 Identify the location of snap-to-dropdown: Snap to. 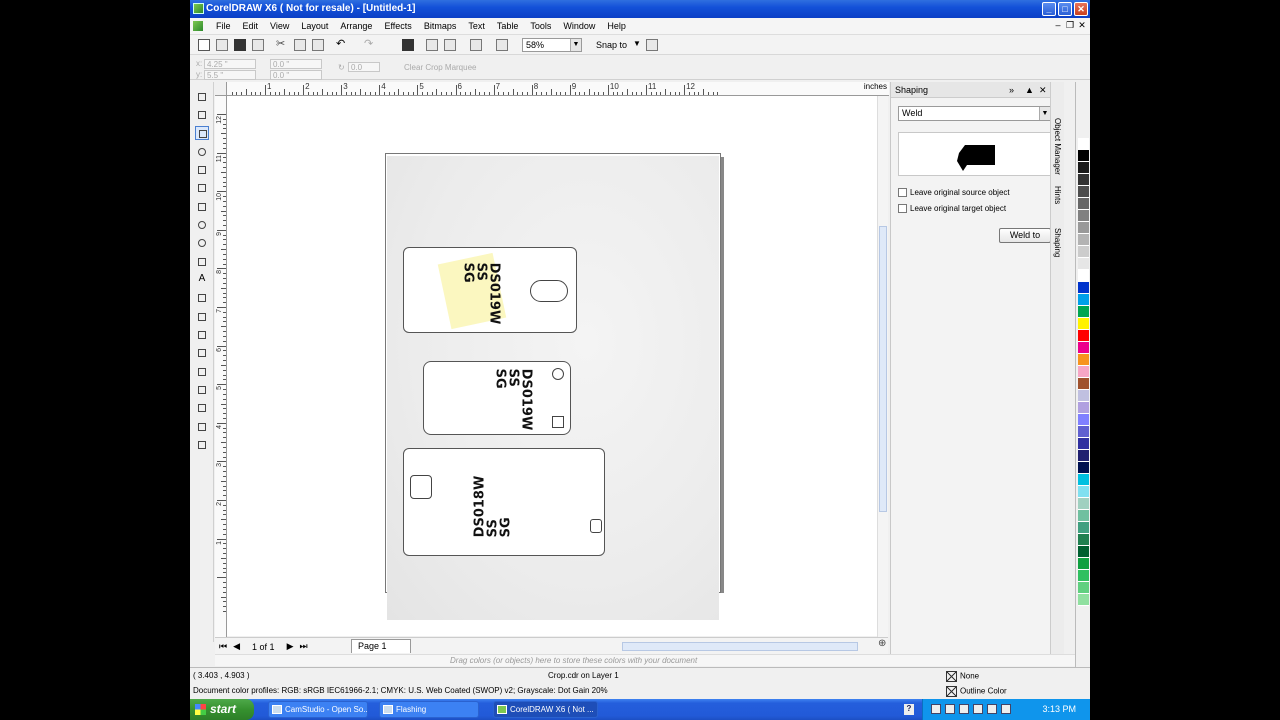
(611, 45).